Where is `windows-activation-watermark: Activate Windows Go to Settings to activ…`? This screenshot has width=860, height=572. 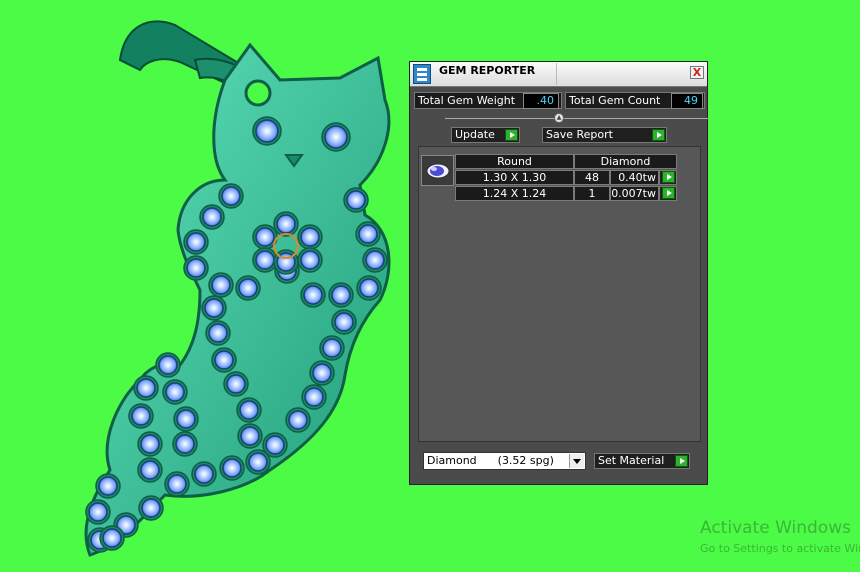
windows-activation-watermark: Activate Windows Go to Settings to activ… is located at coordinates (780, 536).